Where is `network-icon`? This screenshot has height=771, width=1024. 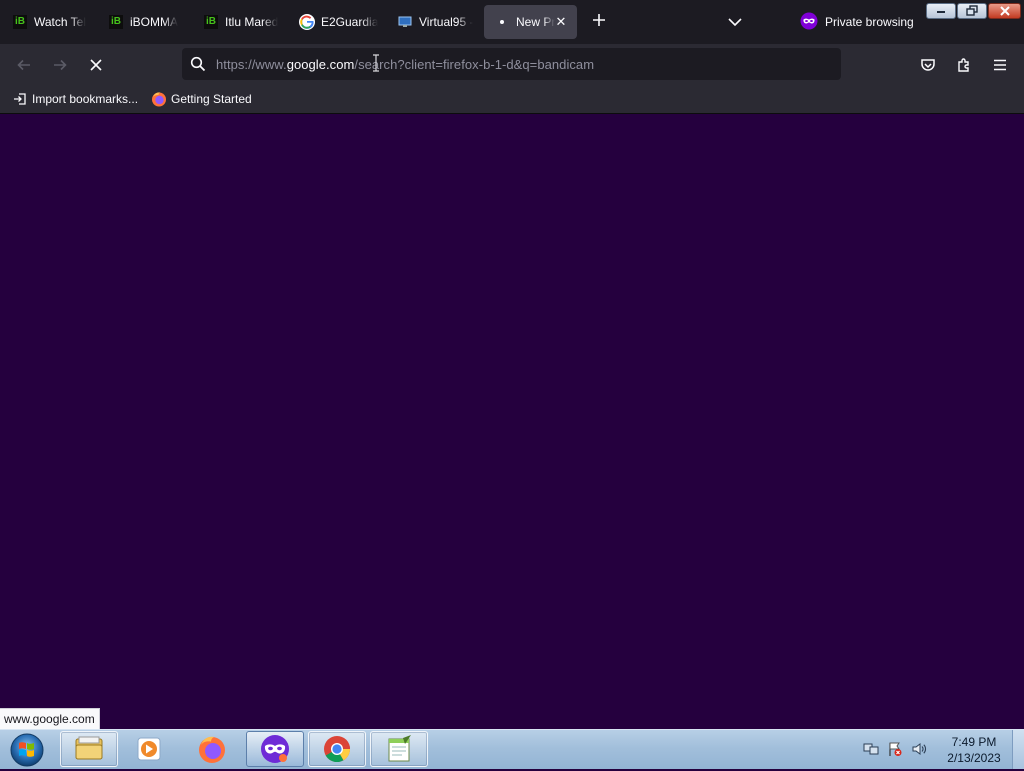
network-icon is located at coordinates (871, 749).